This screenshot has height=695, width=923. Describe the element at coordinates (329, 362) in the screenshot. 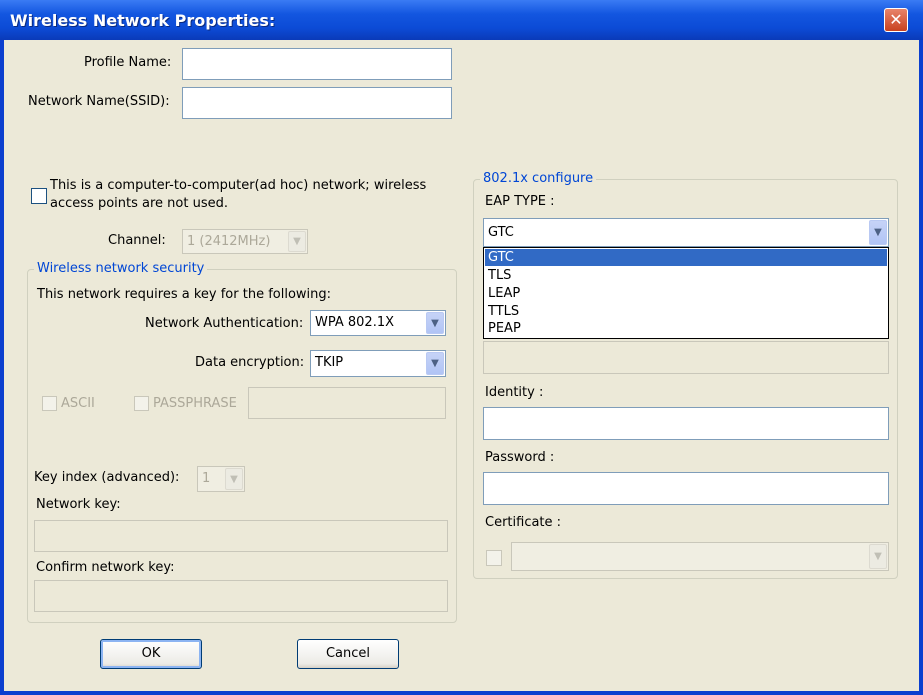

I see `encryption-value: TKIP` at that location.